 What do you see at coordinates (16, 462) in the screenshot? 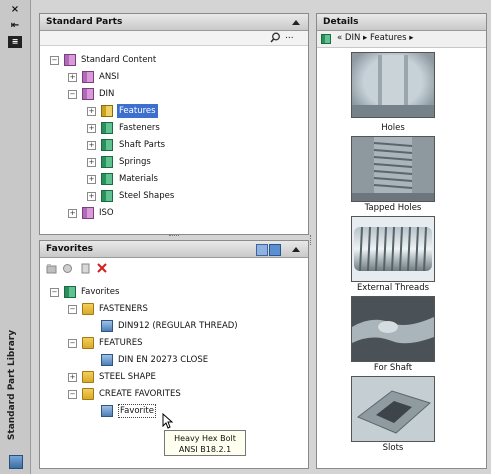
I see `palette-icon` at bounding box center [16, 462].